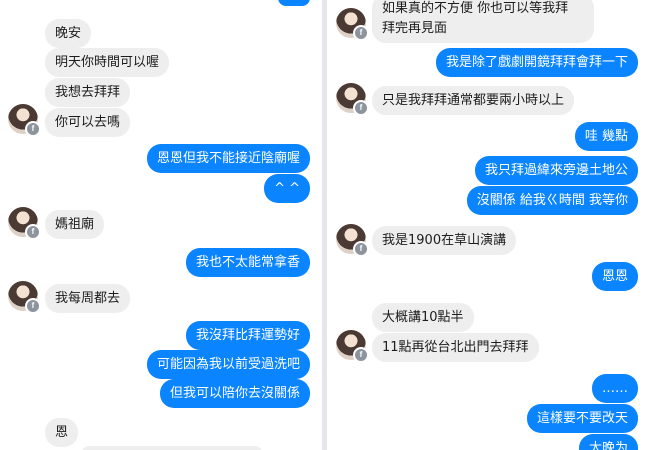 The width and height of the screenshot is (656, 450). Describe the element at coordinates (475, 8) in the screenshot. I see `message-line: 如果真的不方便 你也可以等我拜` at that location.